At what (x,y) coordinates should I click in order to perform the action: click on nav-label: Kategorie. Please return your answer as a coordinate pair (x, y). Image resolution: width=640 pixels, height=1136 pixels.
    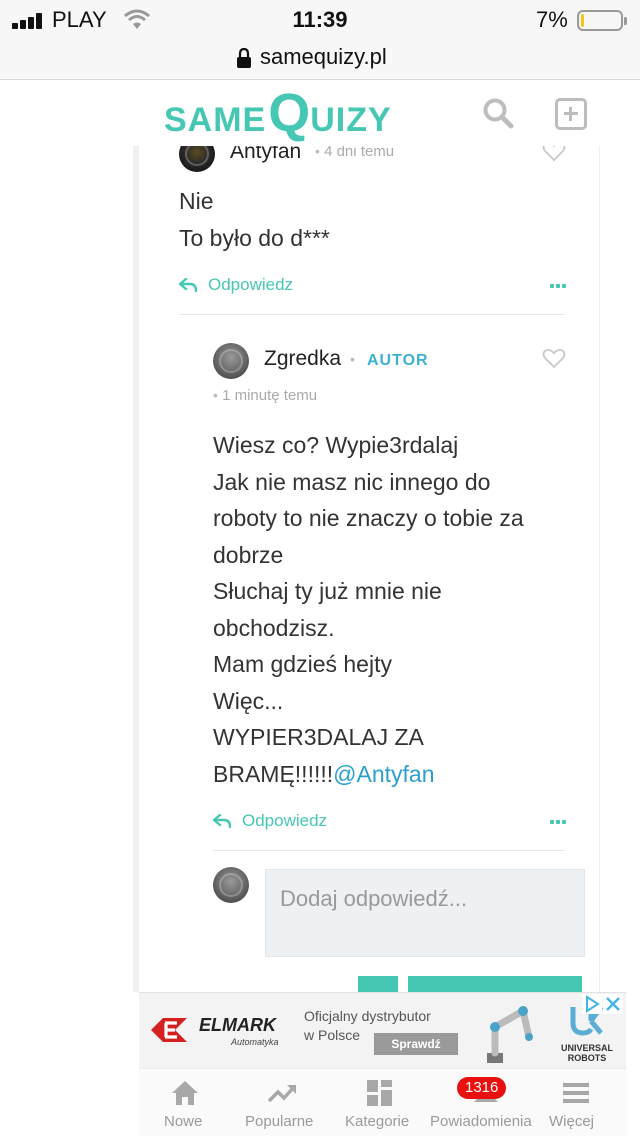
    Looking at the image, I should click on (377, 1121).